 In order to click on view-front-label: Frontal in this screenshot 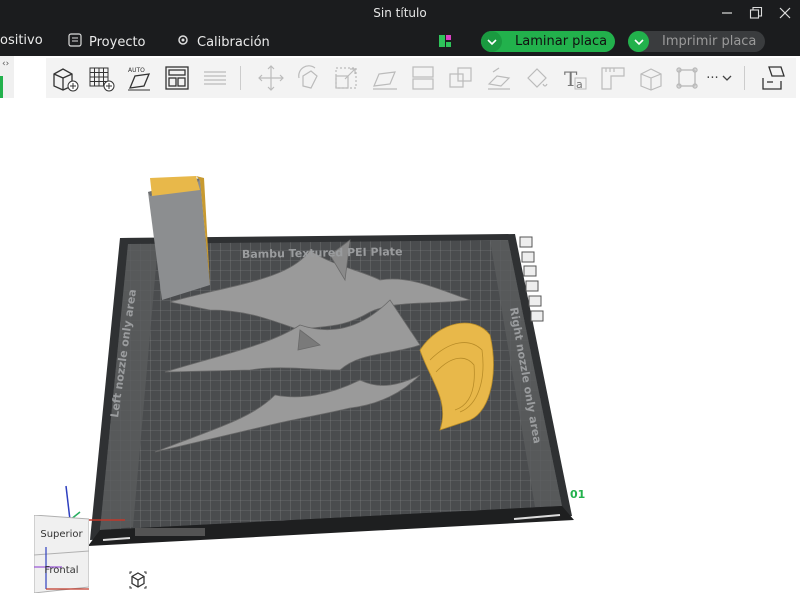, I will do `click(61, 570)`.